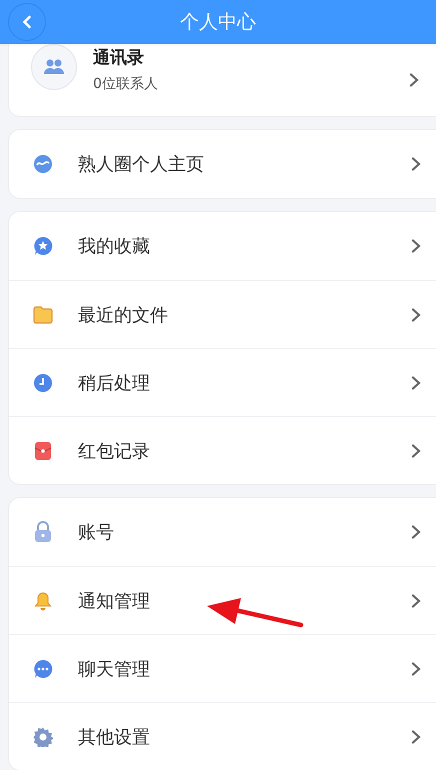 This screenshot has width=436, height=770. Describe the element at coordinates (123, 315) in the screenshot. I see `menu-item-label: 最近的文件` at that location.